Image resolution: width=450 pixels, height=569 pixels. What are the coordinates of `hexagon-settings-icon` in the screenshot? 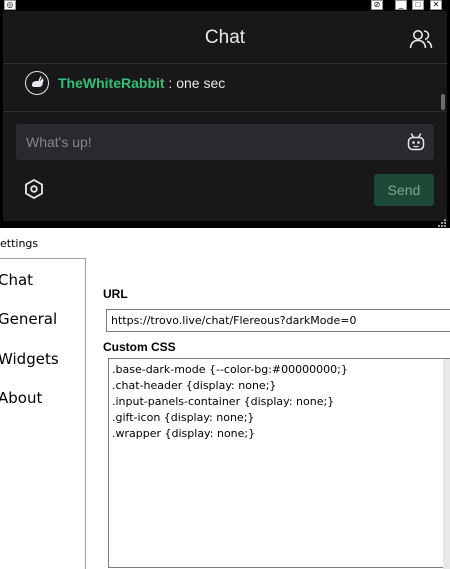 It's located at (34, 189).